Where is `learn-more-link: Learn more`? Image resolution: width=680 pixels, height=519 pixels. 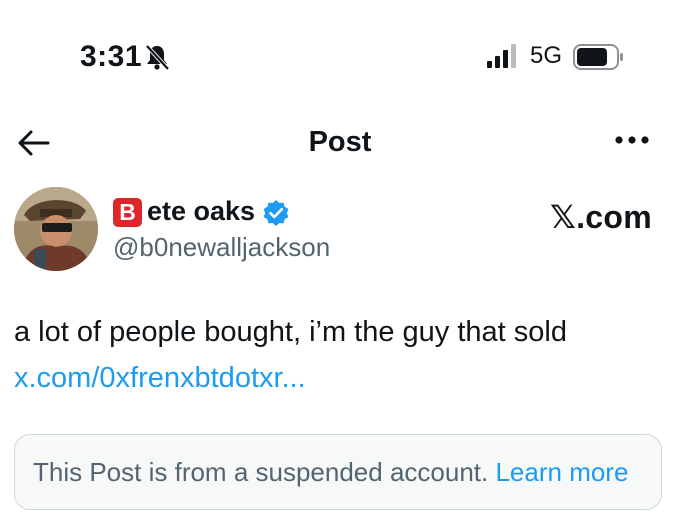
learn-more-link: Learn more is located at coordinates (561, 472).